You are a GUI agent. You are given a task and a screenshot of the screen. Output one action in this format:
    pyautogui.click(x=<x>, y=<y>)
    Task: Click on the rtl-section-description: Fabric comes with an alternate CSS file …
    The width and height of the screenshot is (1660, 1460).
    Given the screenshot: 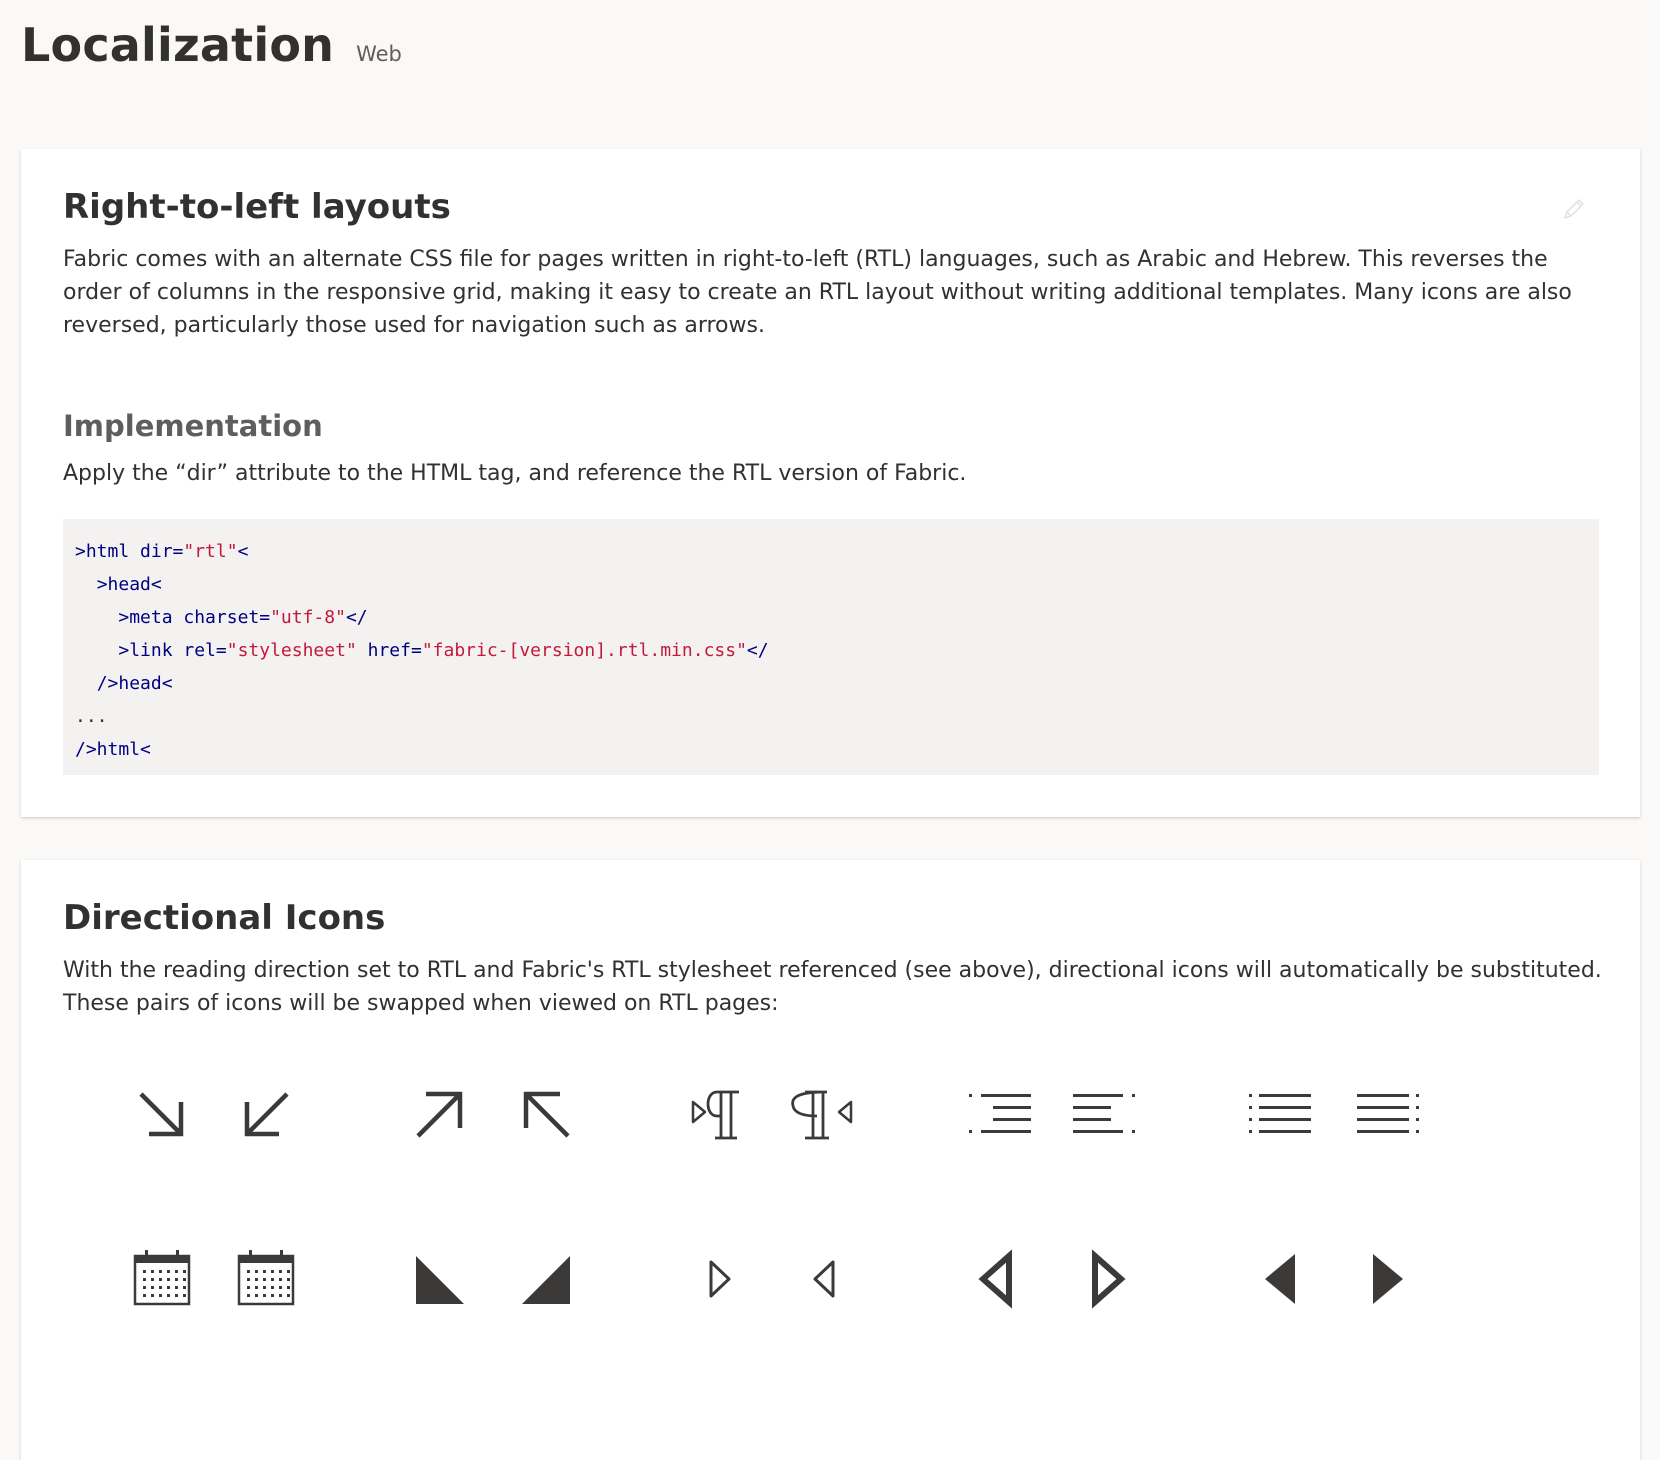 What is the action you would take?
    pyautogui.click(x=817, y=292)
    